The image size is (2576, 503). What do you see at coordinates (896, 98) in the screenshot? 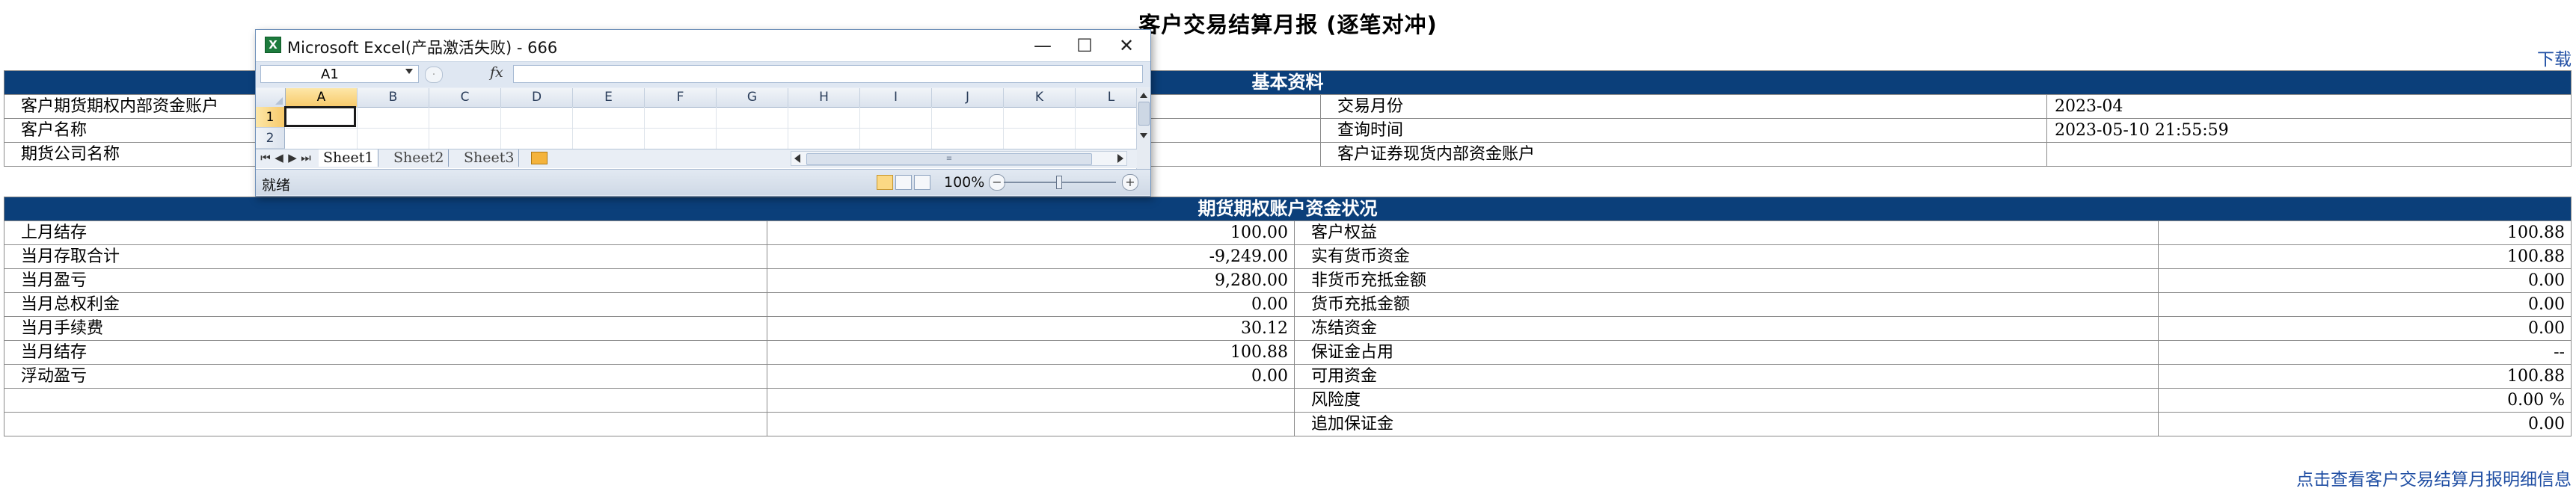
I see `column-header-i: I` at bounding box center [896, 98].